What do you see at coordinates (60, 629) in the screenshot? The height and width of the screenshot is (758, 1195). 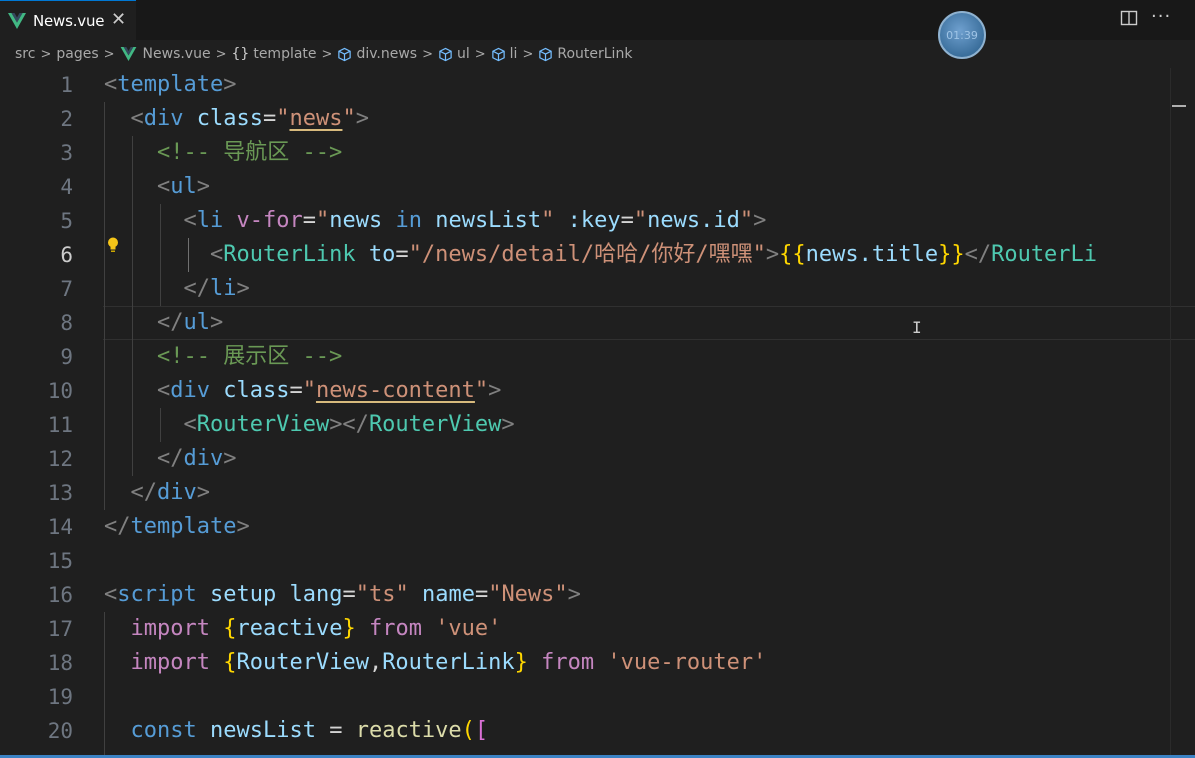 I see `line-number: 17` at bounding box center [60, 629].